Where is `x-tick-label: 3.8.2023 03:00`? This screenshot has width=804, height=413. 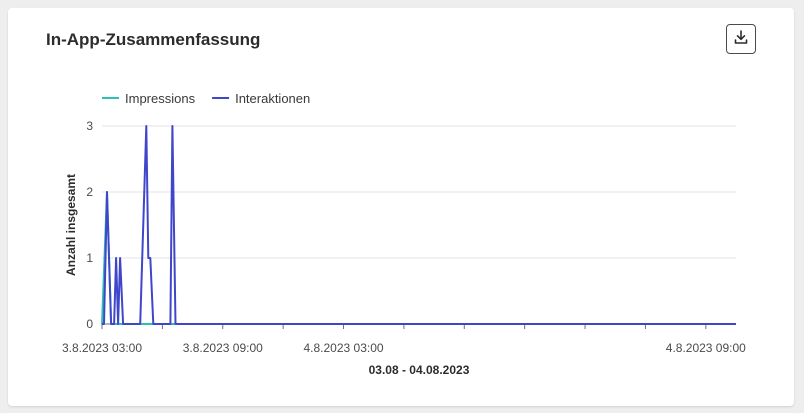
x-tick-label: 3.8.2023 03:00 is located at coordinates (102, 348).